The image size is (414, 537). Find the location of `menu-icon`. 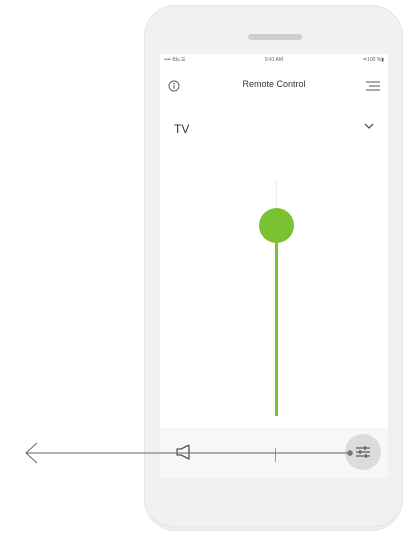

menu-icon is located at coordinates (373, 86).